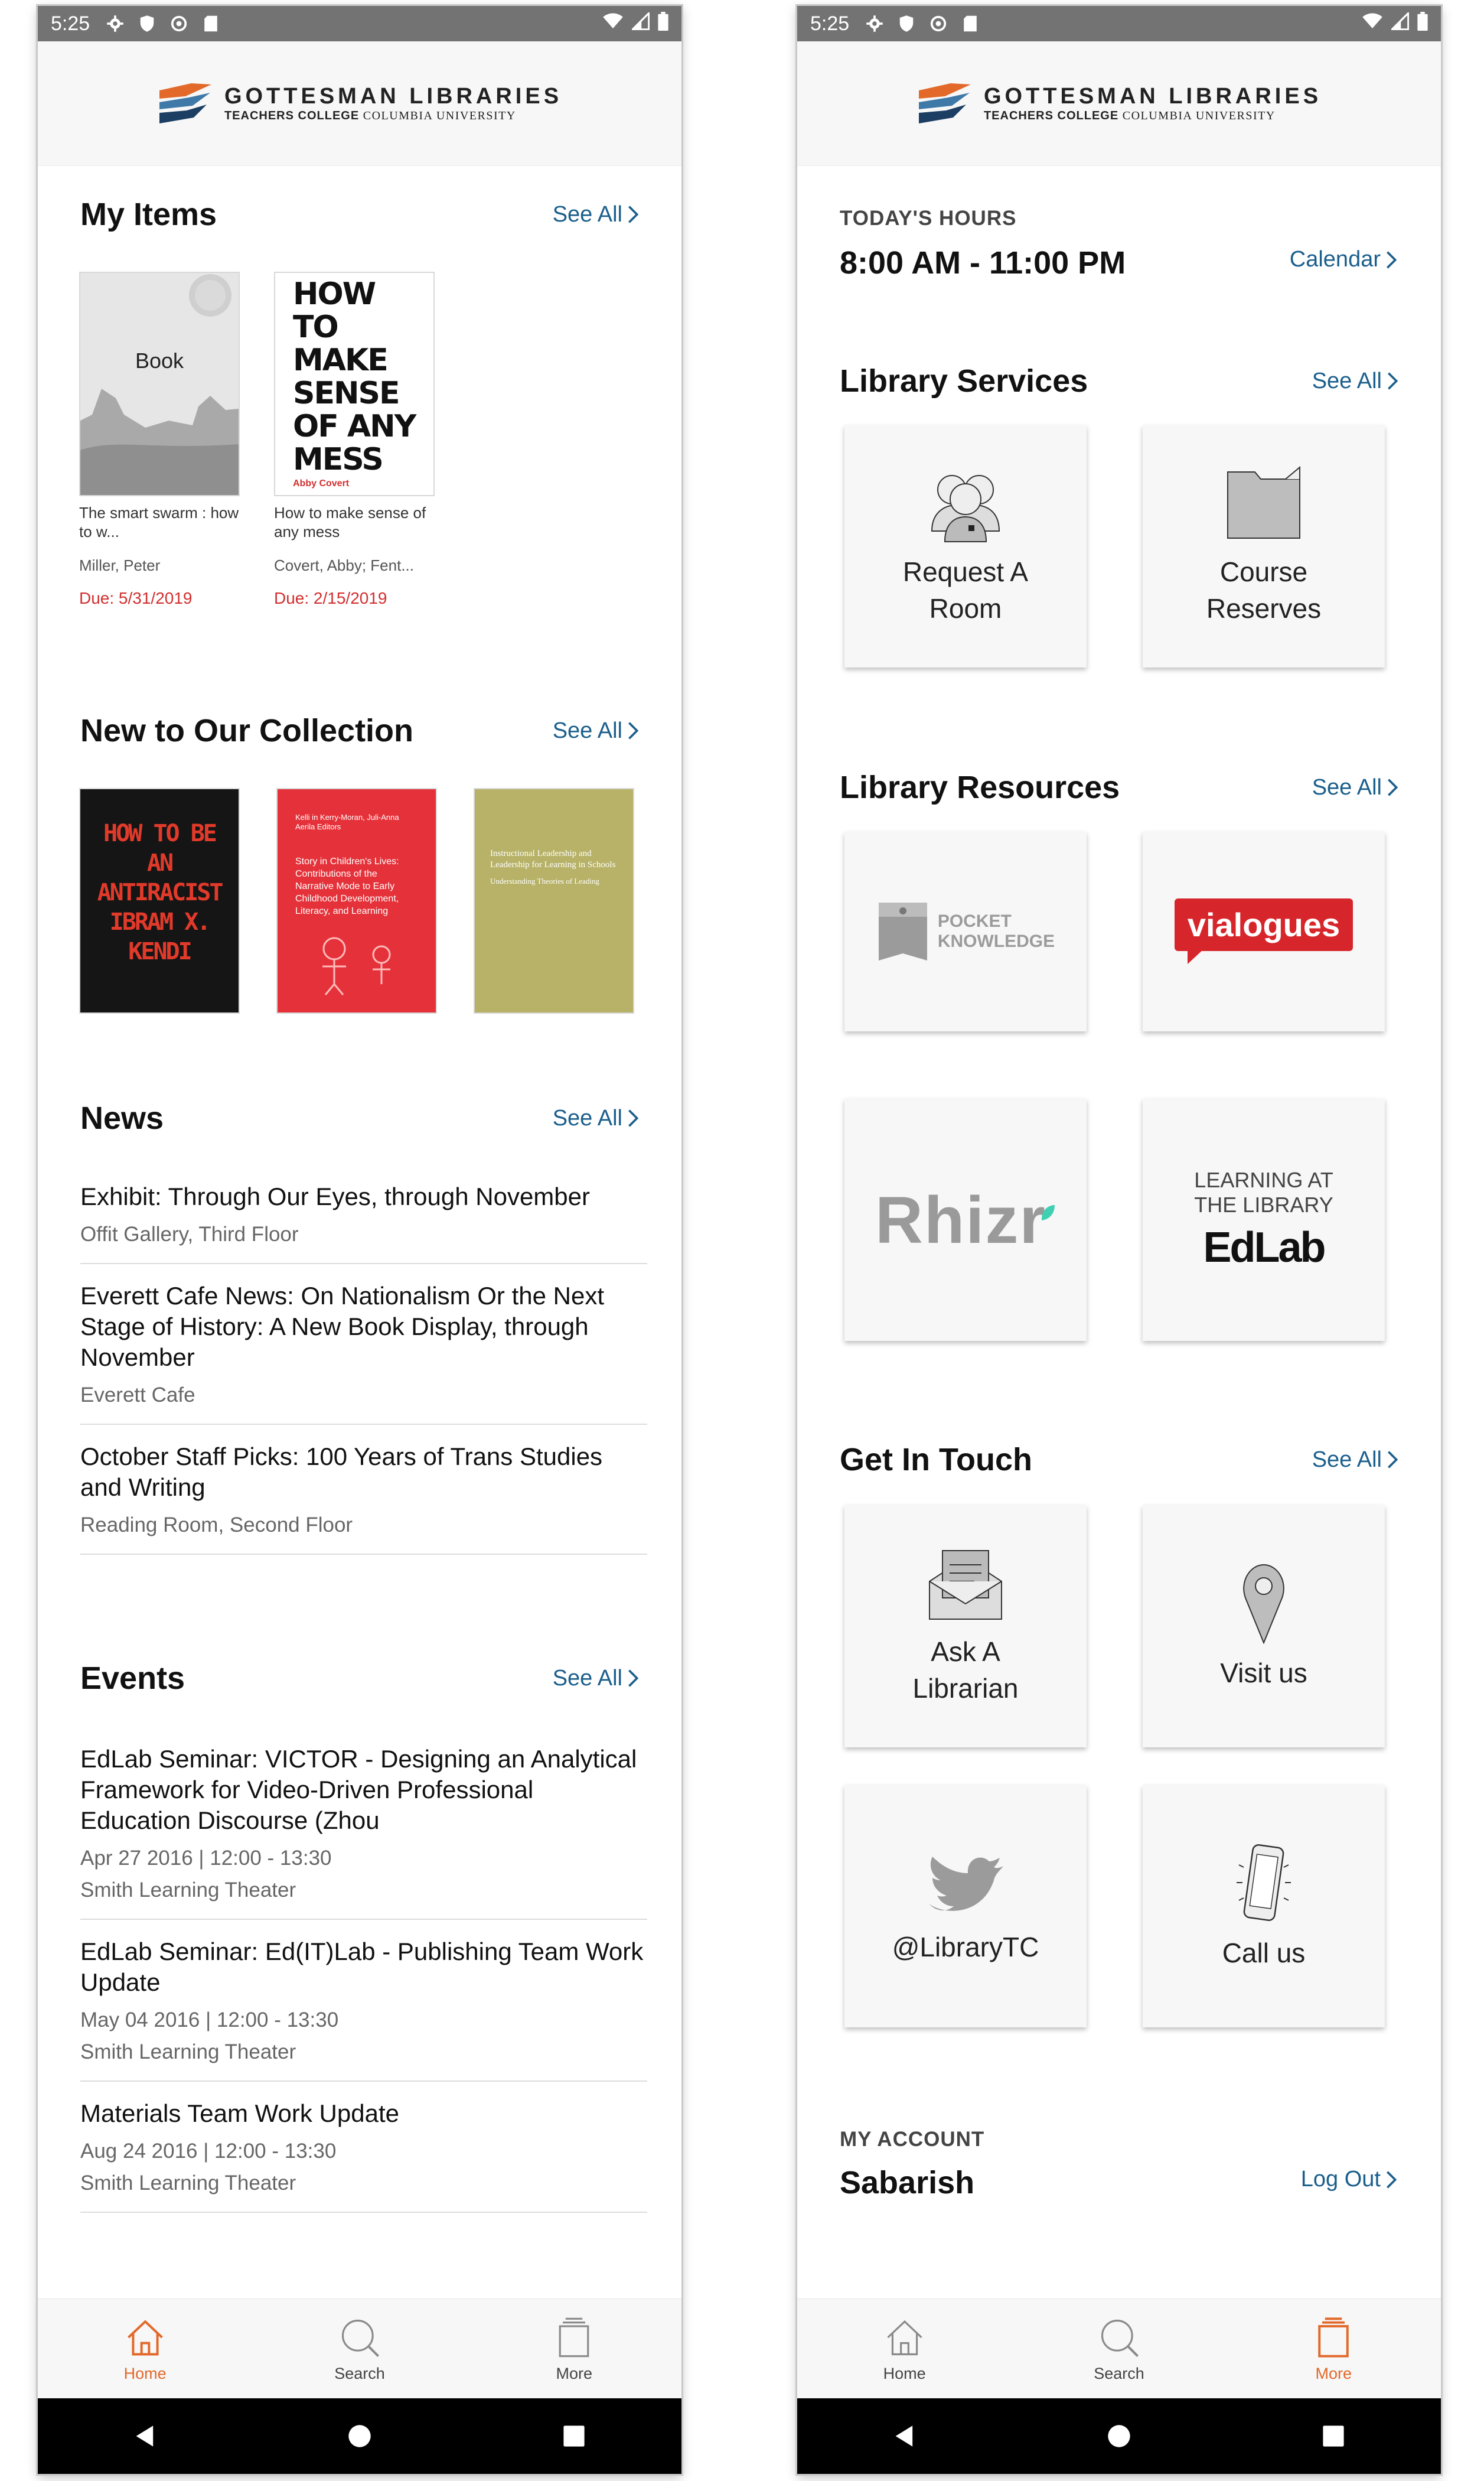 The width and height of the screenshot is (1484, 2481). What do you see at coordinates (596, 731) in the screenshot?
I see `new-collection-see-all-link: See All` at bounding box center [596, 731].